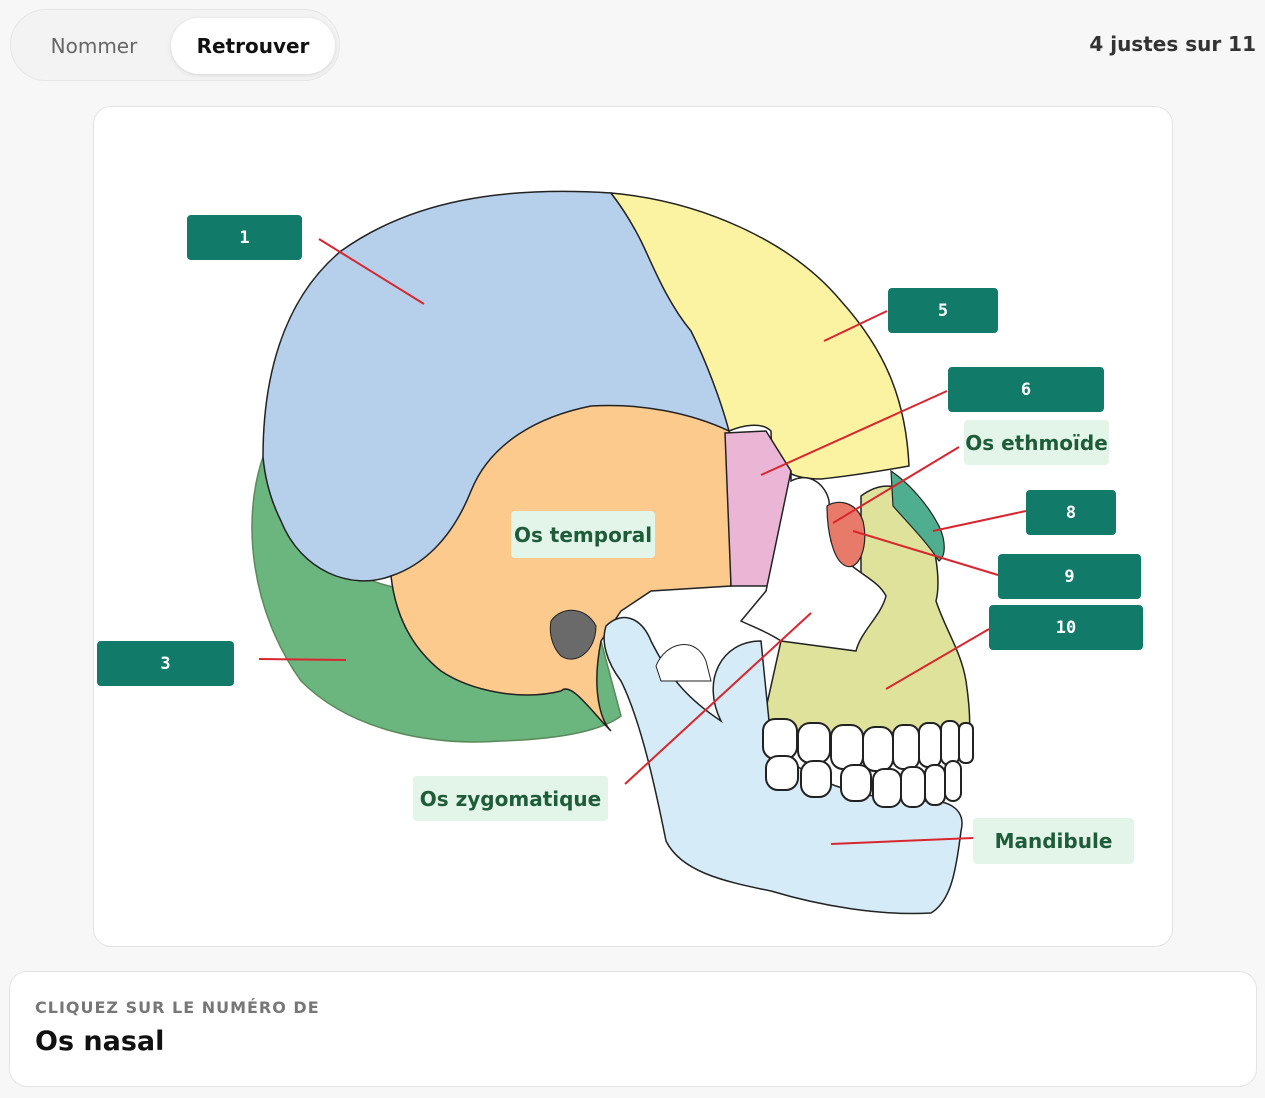 This screenshot has width=1265, height=1098. What do you see at coordinates (943, 310) in the screenshot?
I see `marker-5: 5` at bounding box center [943, 310].